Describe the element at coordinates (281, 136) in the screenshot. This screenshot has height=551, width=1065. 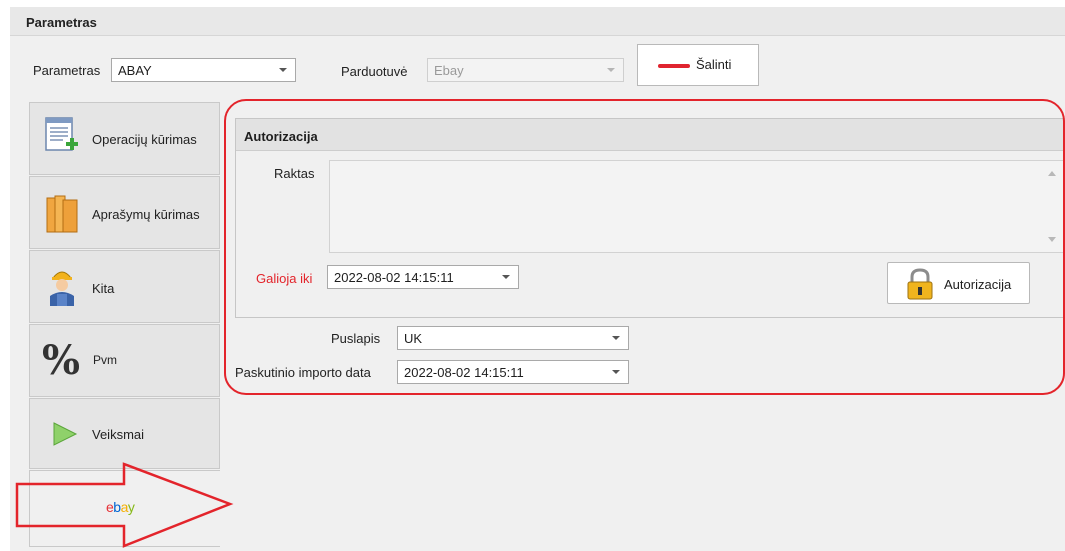
I see `authorization-group-title: Autorizacija` at that location.